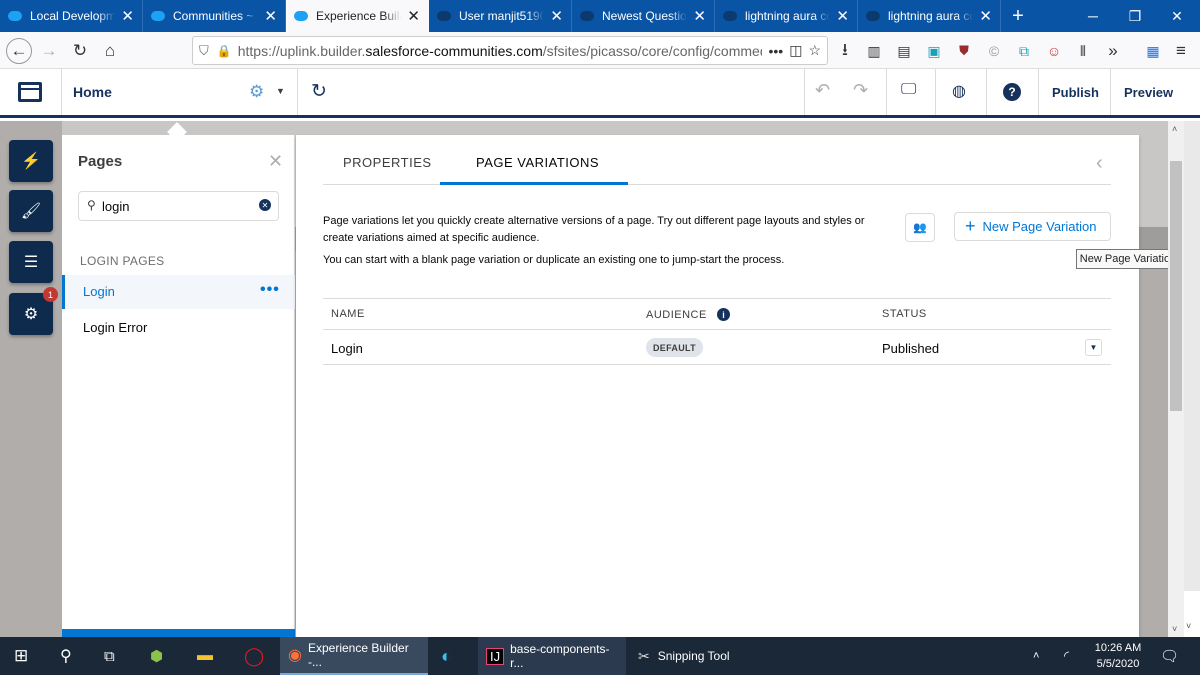 The width and height of the screenshot is (1200, 675). What do you see at coordinates (1083, 51) in the screenshot?
I see `extension-grid-icon: ⦀` at bounding box center [1083, 51].